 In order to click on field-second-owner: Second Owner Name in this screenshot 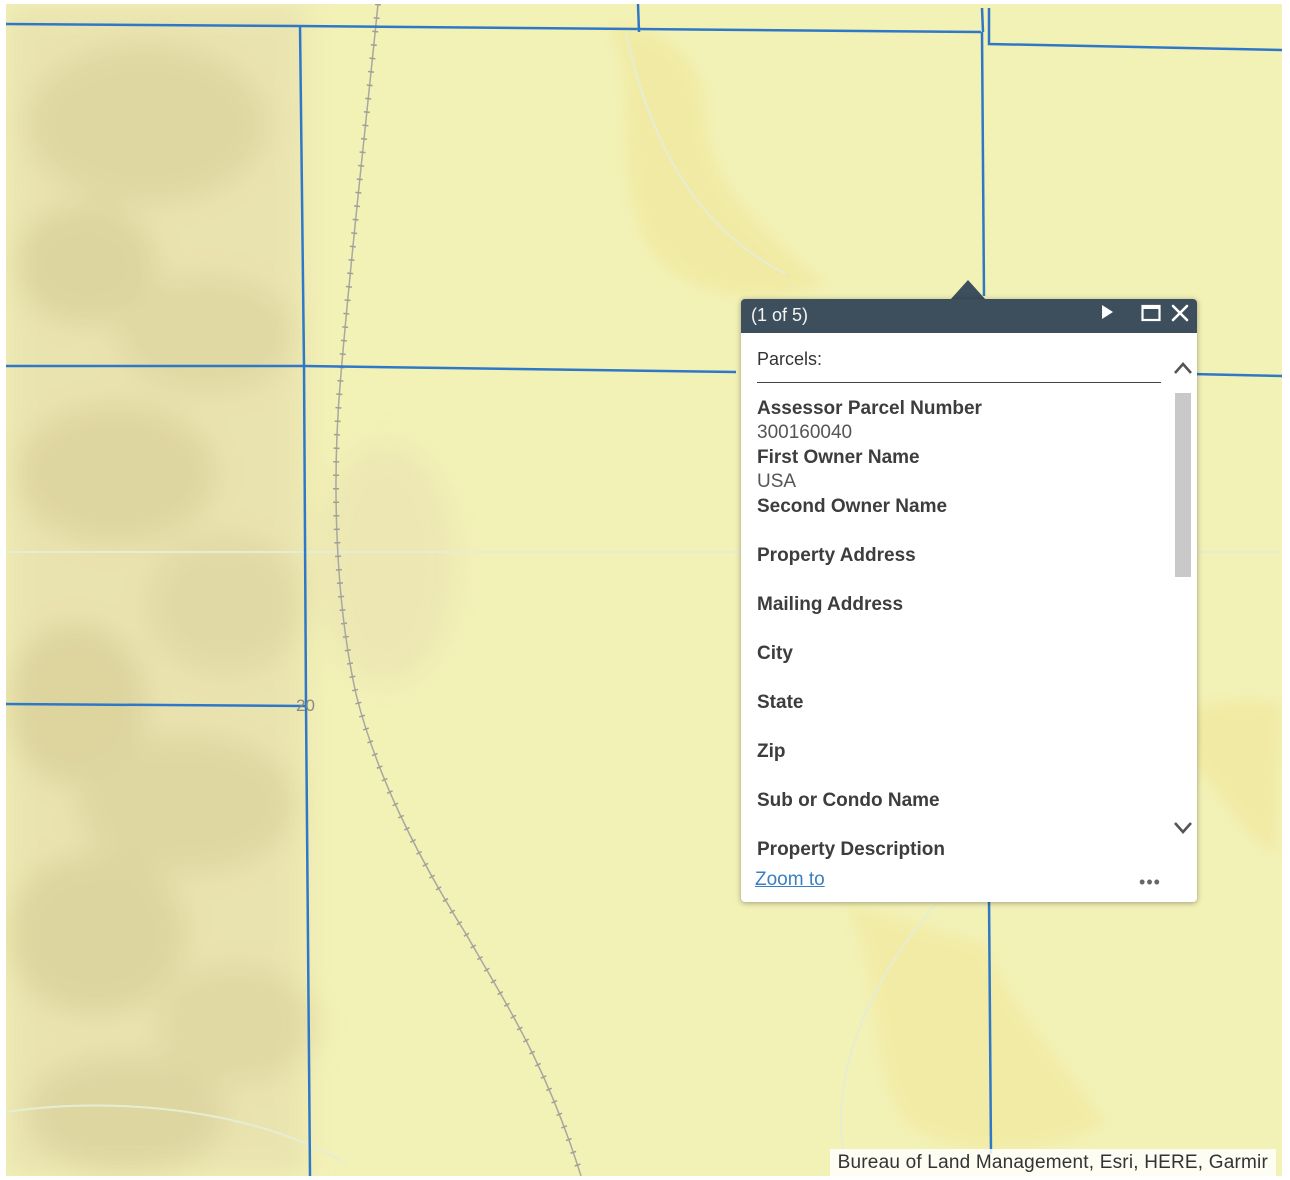, I will do `click(959, 518)`.